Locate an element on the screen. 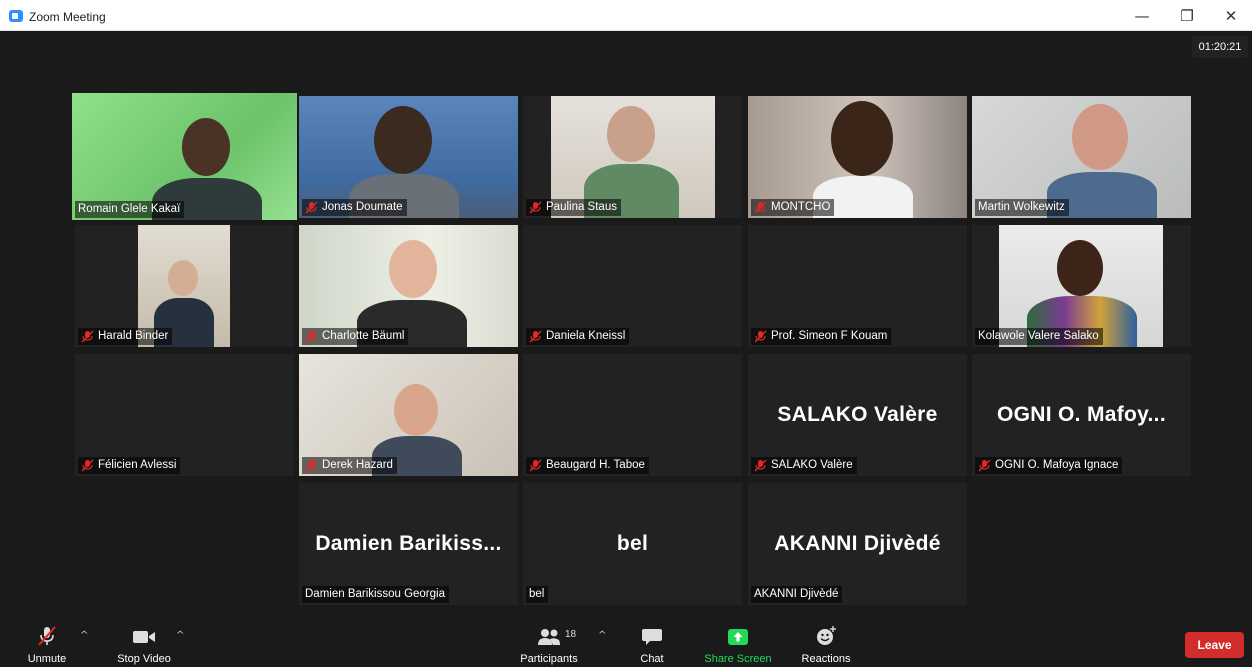 The width and height of the screenshot is (1252, 667). participant-tile: Jonas Doumate is located at coordinates (408, 157).